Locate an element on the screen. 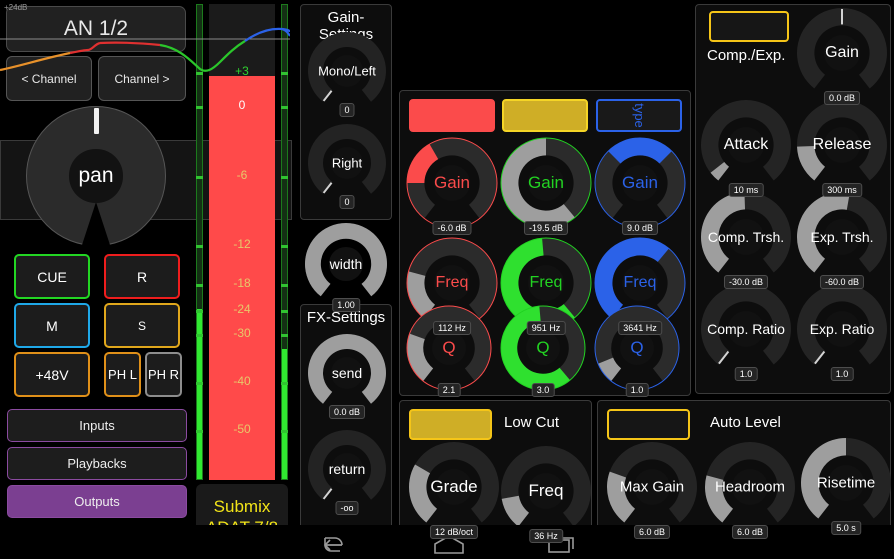 This screenshot has width=894, height=559. pan-knob-pointer is located at coordinates (96, 121).